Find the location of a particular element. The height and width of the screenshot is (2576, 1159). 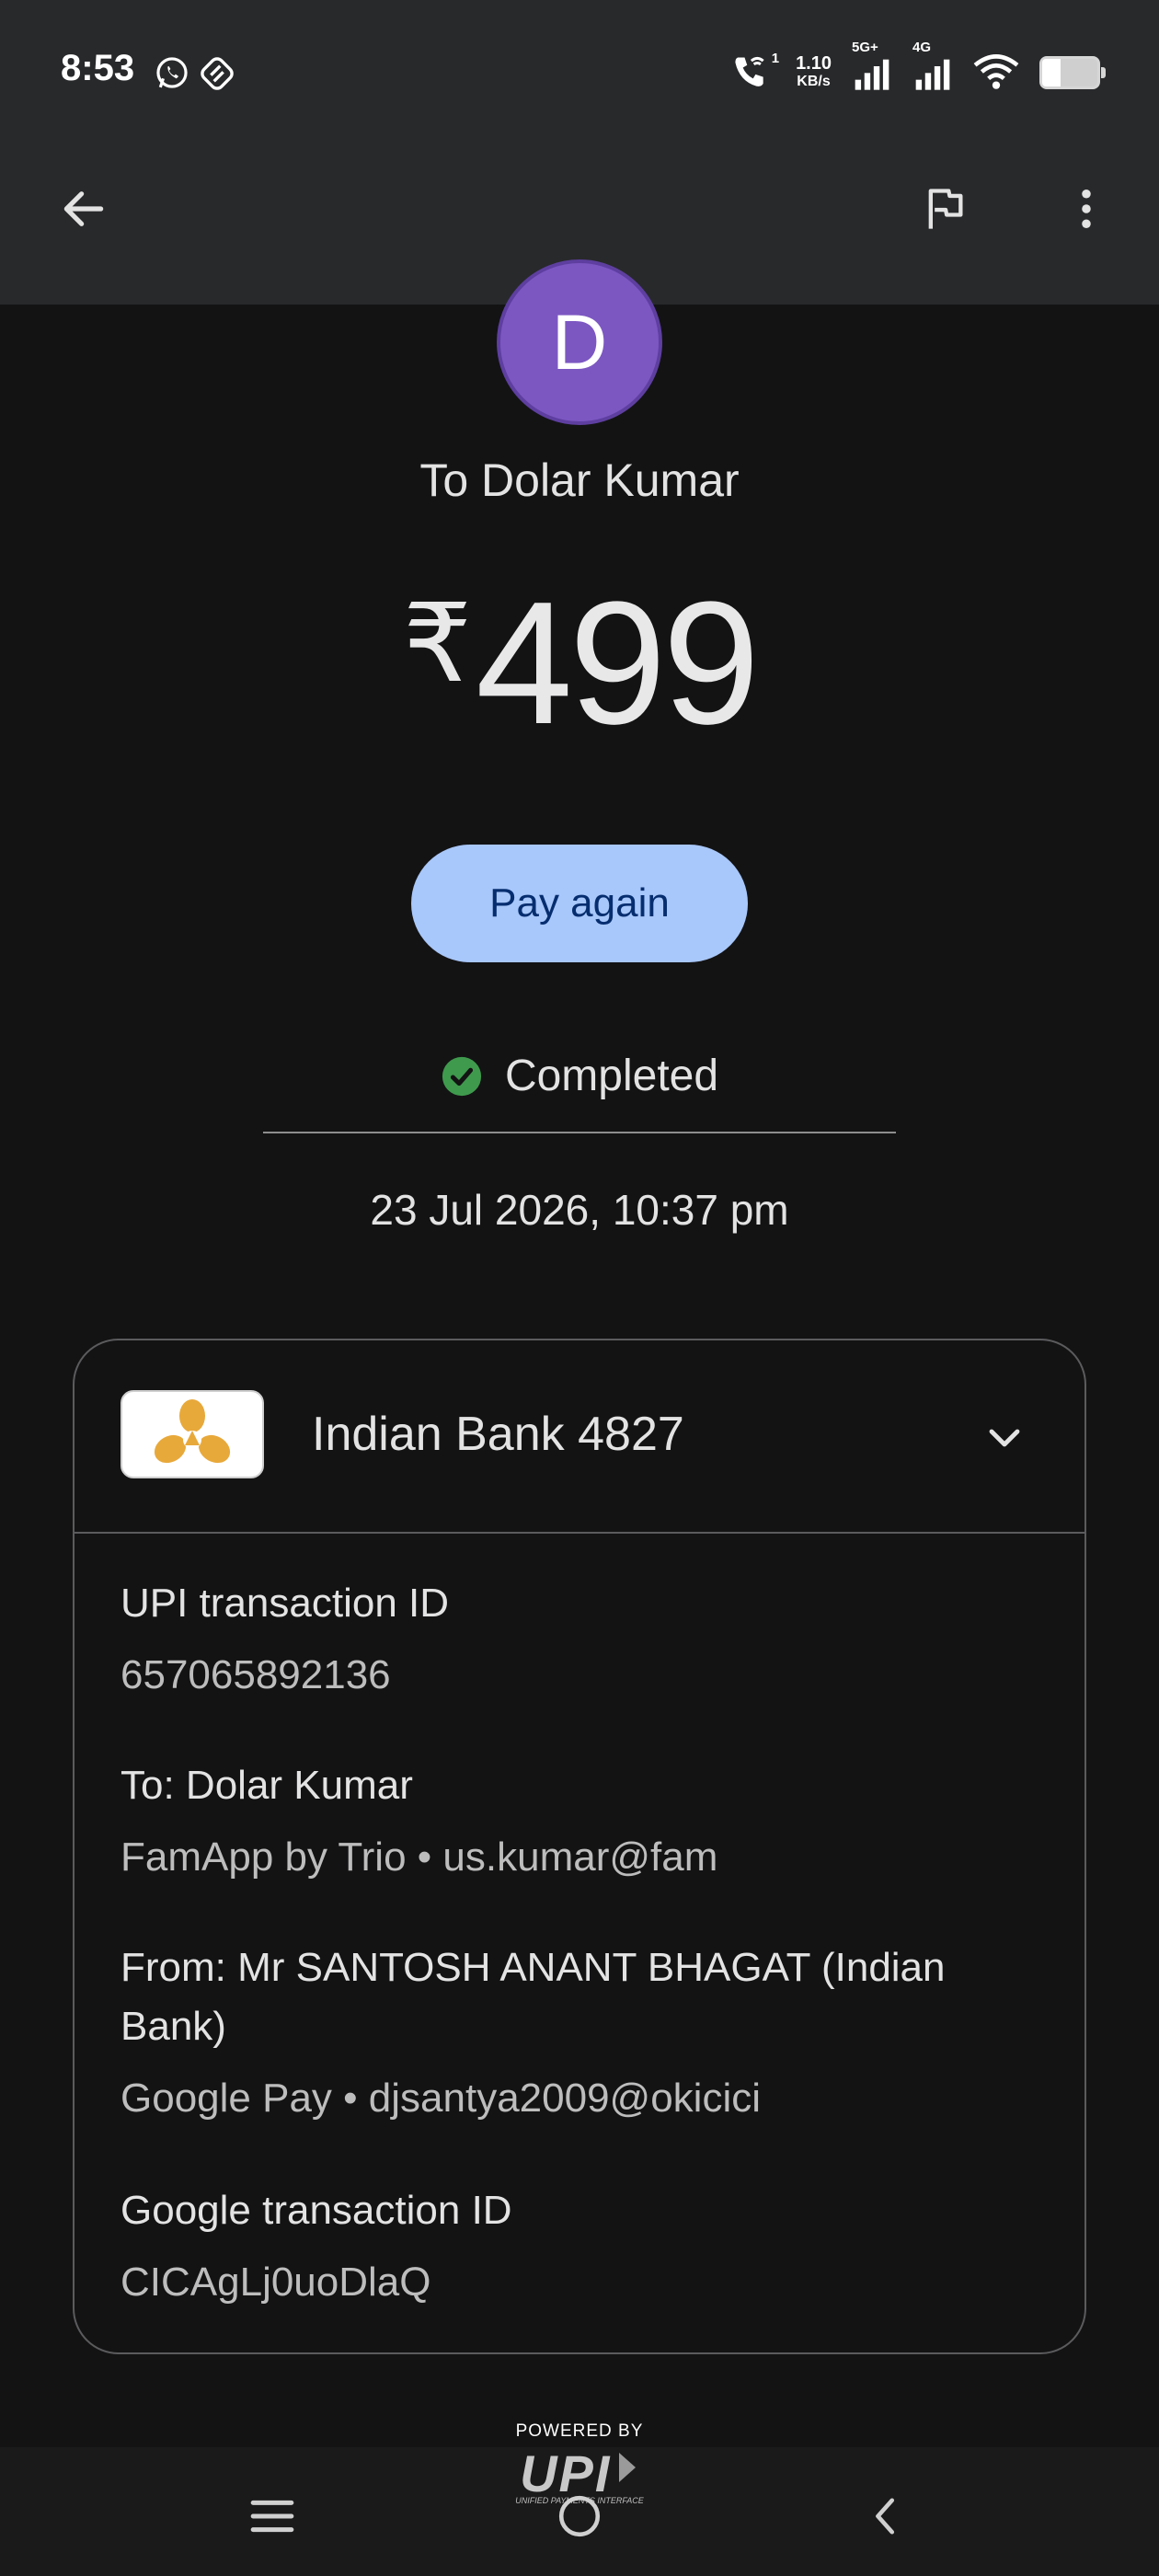

detail-label: UPI transaction ID is located at coordinates (285, 1603).